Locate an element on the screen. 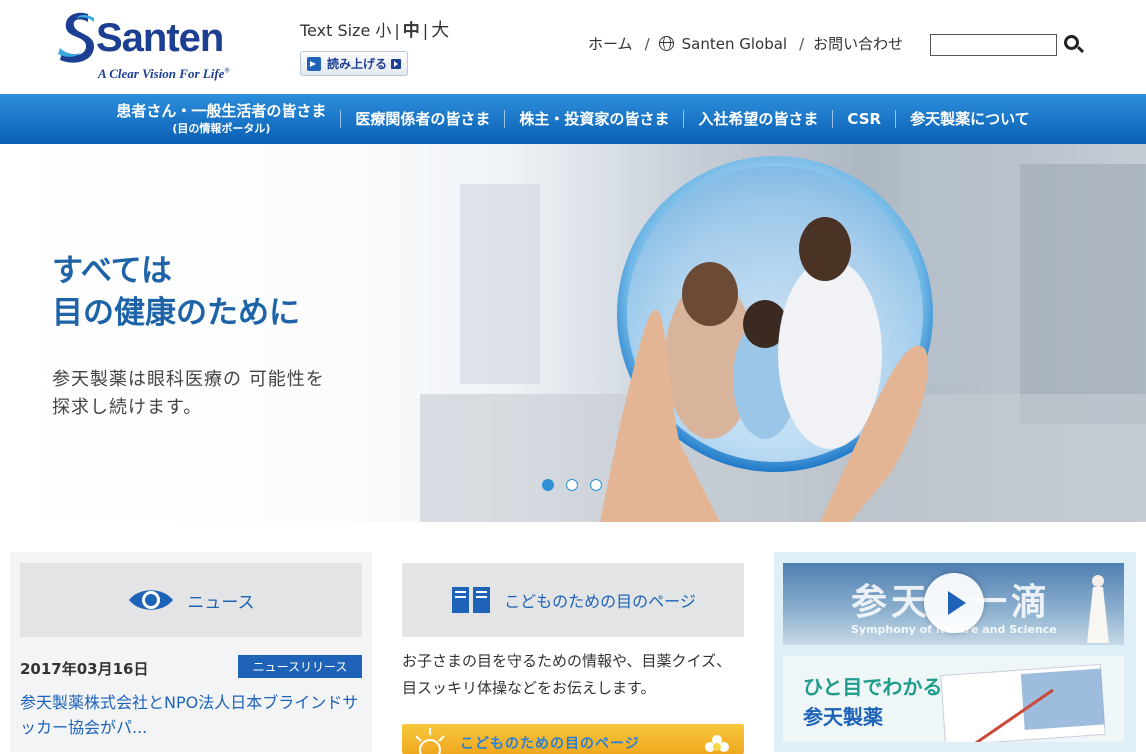 The image size is (1146, 754). search-button is located at coordinates (1074, 45).